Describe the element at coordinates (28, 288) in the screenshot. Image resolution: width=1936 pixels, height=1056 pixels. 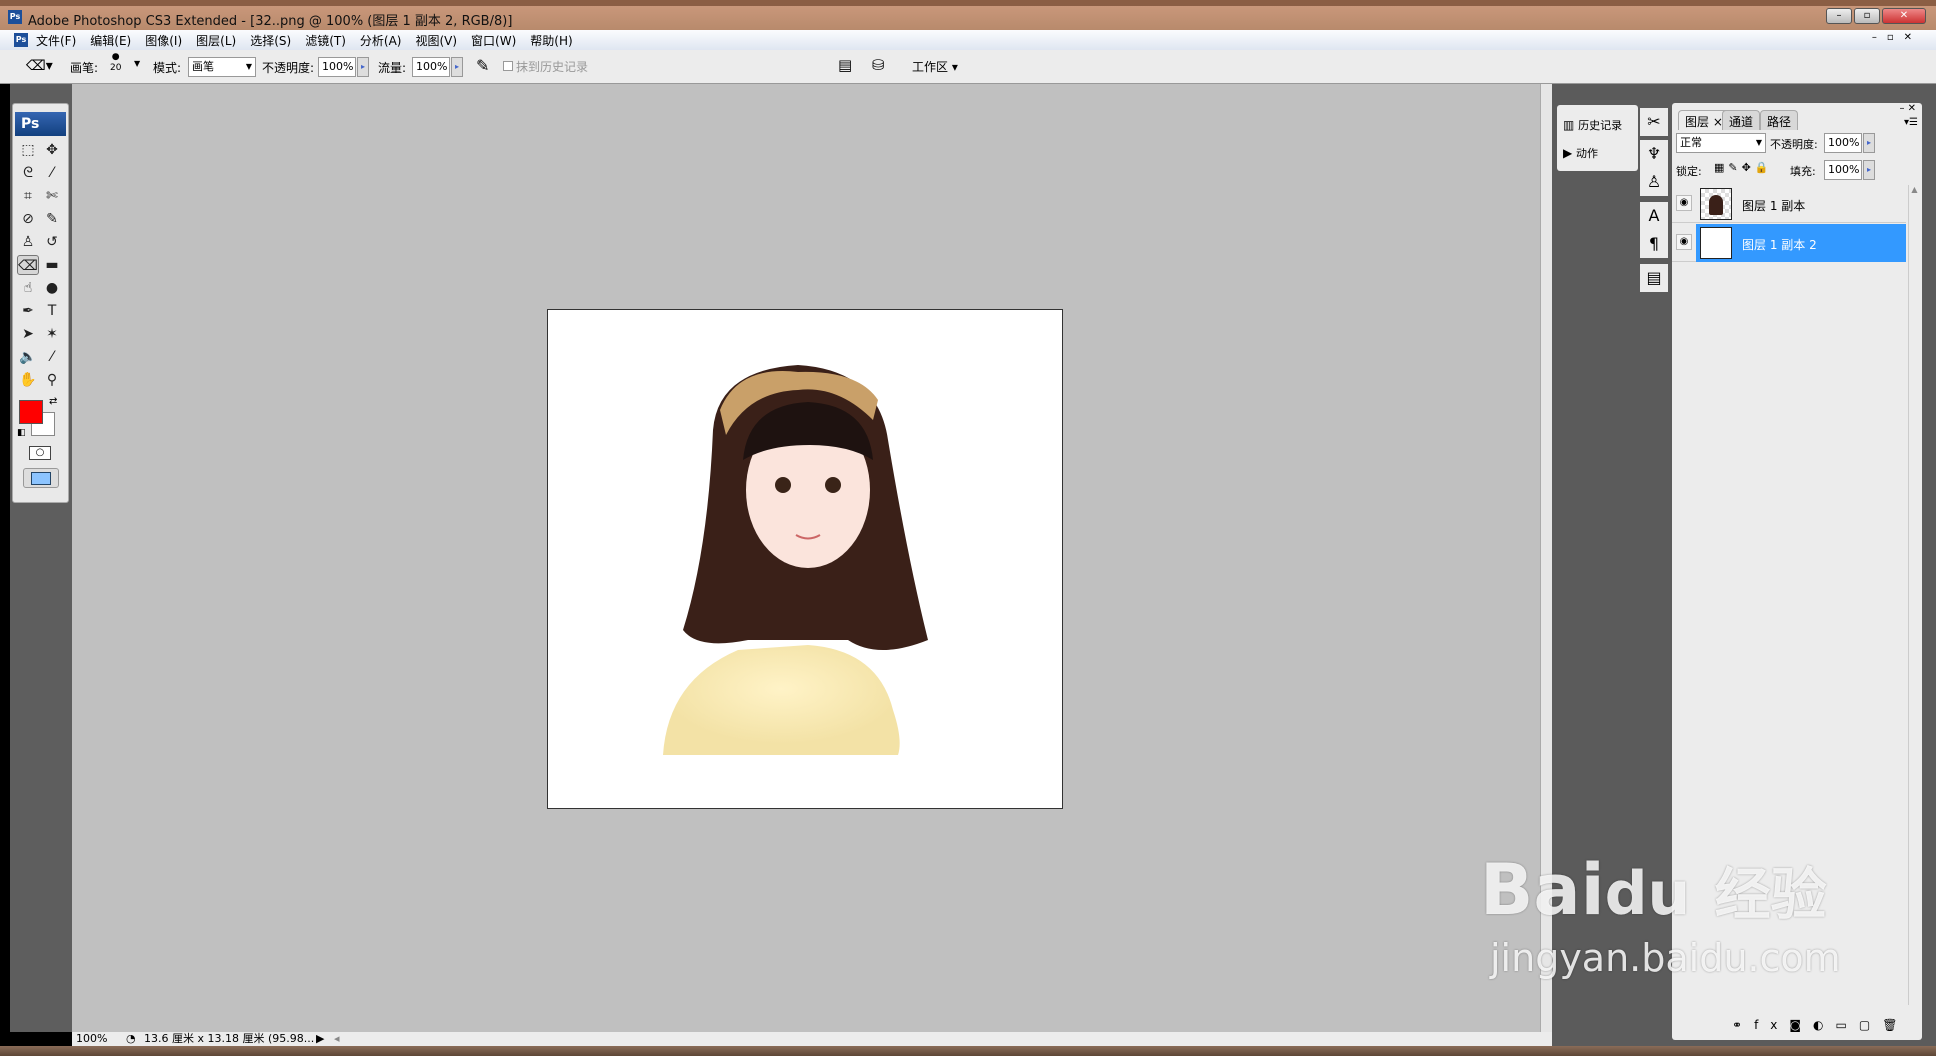
I see `smudge-tool-icon: ☝` at that location.